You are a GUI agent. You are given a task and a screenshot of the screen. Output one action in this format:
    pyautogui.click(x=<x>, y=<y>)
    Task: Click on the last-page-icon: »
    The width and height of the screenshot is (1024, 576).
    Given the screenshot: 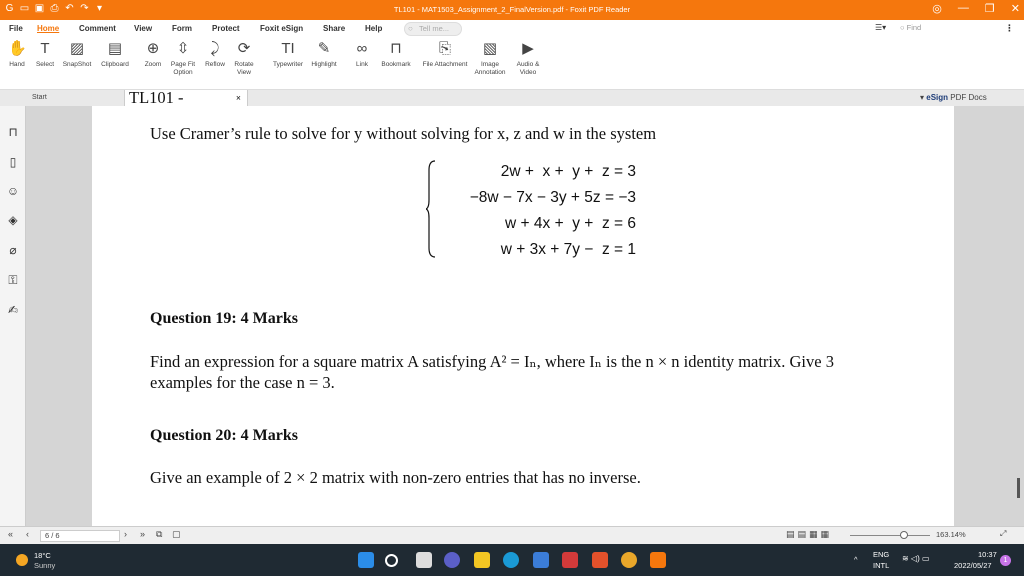 What is the action you would take?
    pyautogui.click(x=142, y=534)
    